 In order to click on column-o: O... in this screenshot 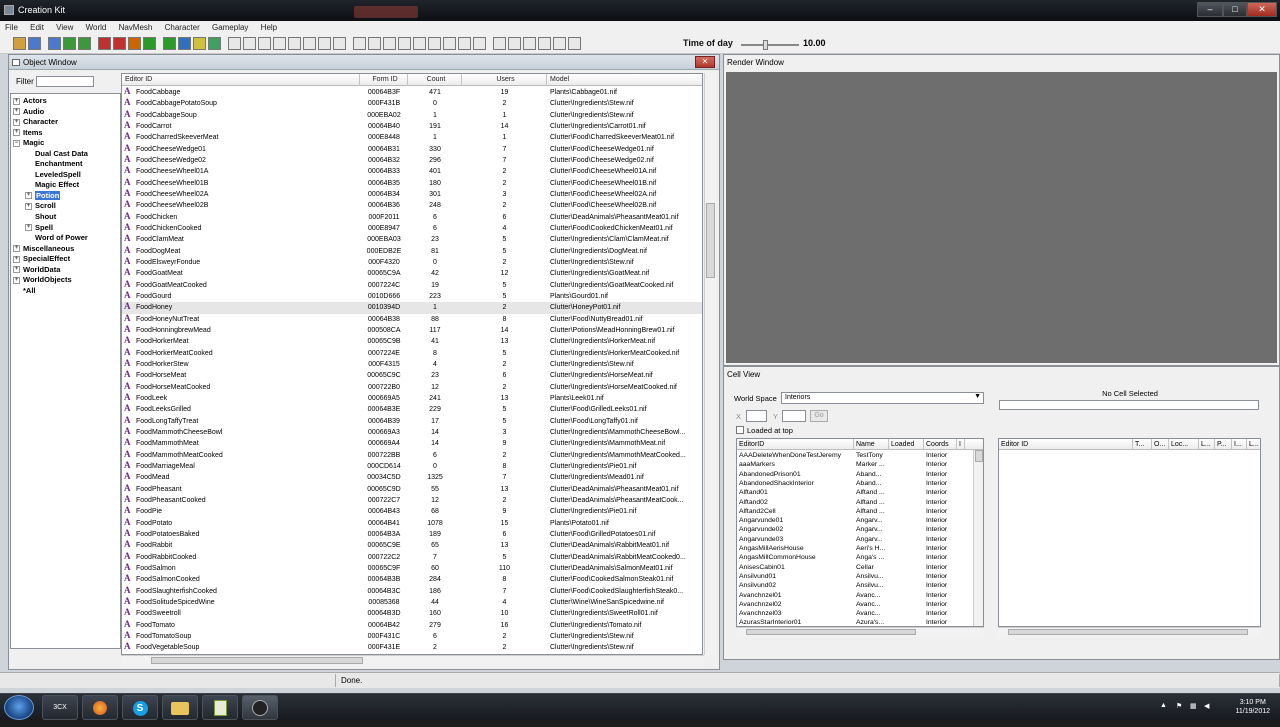, I will do `click(1160, 444)`.